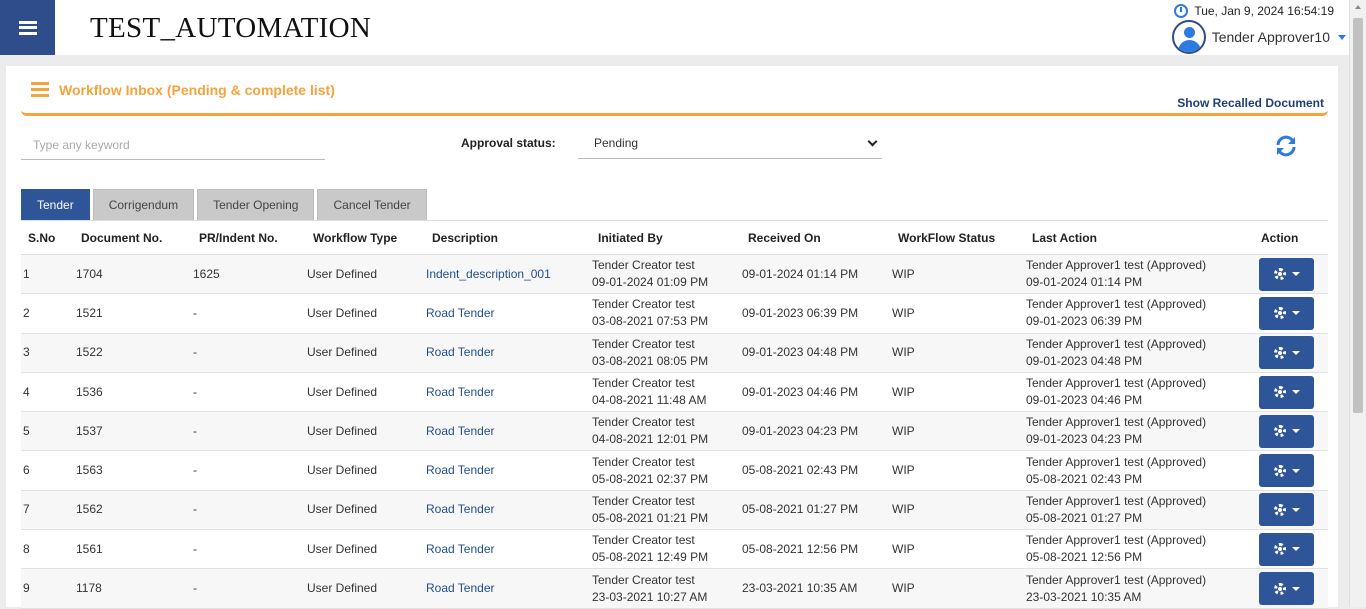 The height and width of the screenshot is (609, 1366). What do you see at coordinates (47, 431) in the screenshot?
I see `sno-cell: 5` at bounding box center [47, 431].